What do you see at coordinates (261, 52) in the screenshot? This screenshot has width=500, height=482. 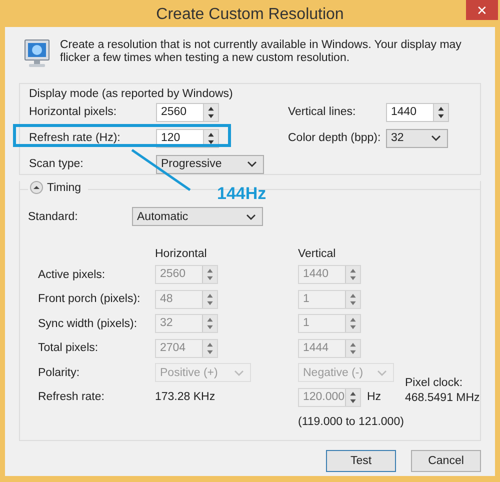 I see `description-text: Create a resolution that is not currently available in Windows. Your display may flicker a few times when testing a new custom resolution.` at bounding box center [261, 52].